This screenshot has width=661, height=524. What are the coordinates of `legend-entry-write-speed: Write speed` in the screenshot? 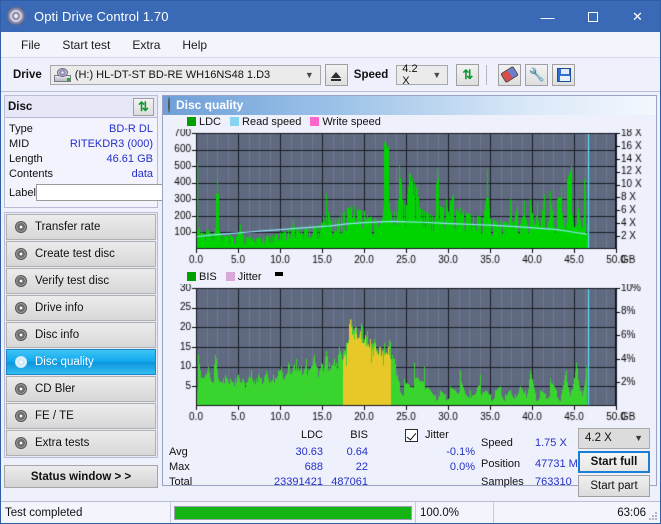 It's located at (345, 122).